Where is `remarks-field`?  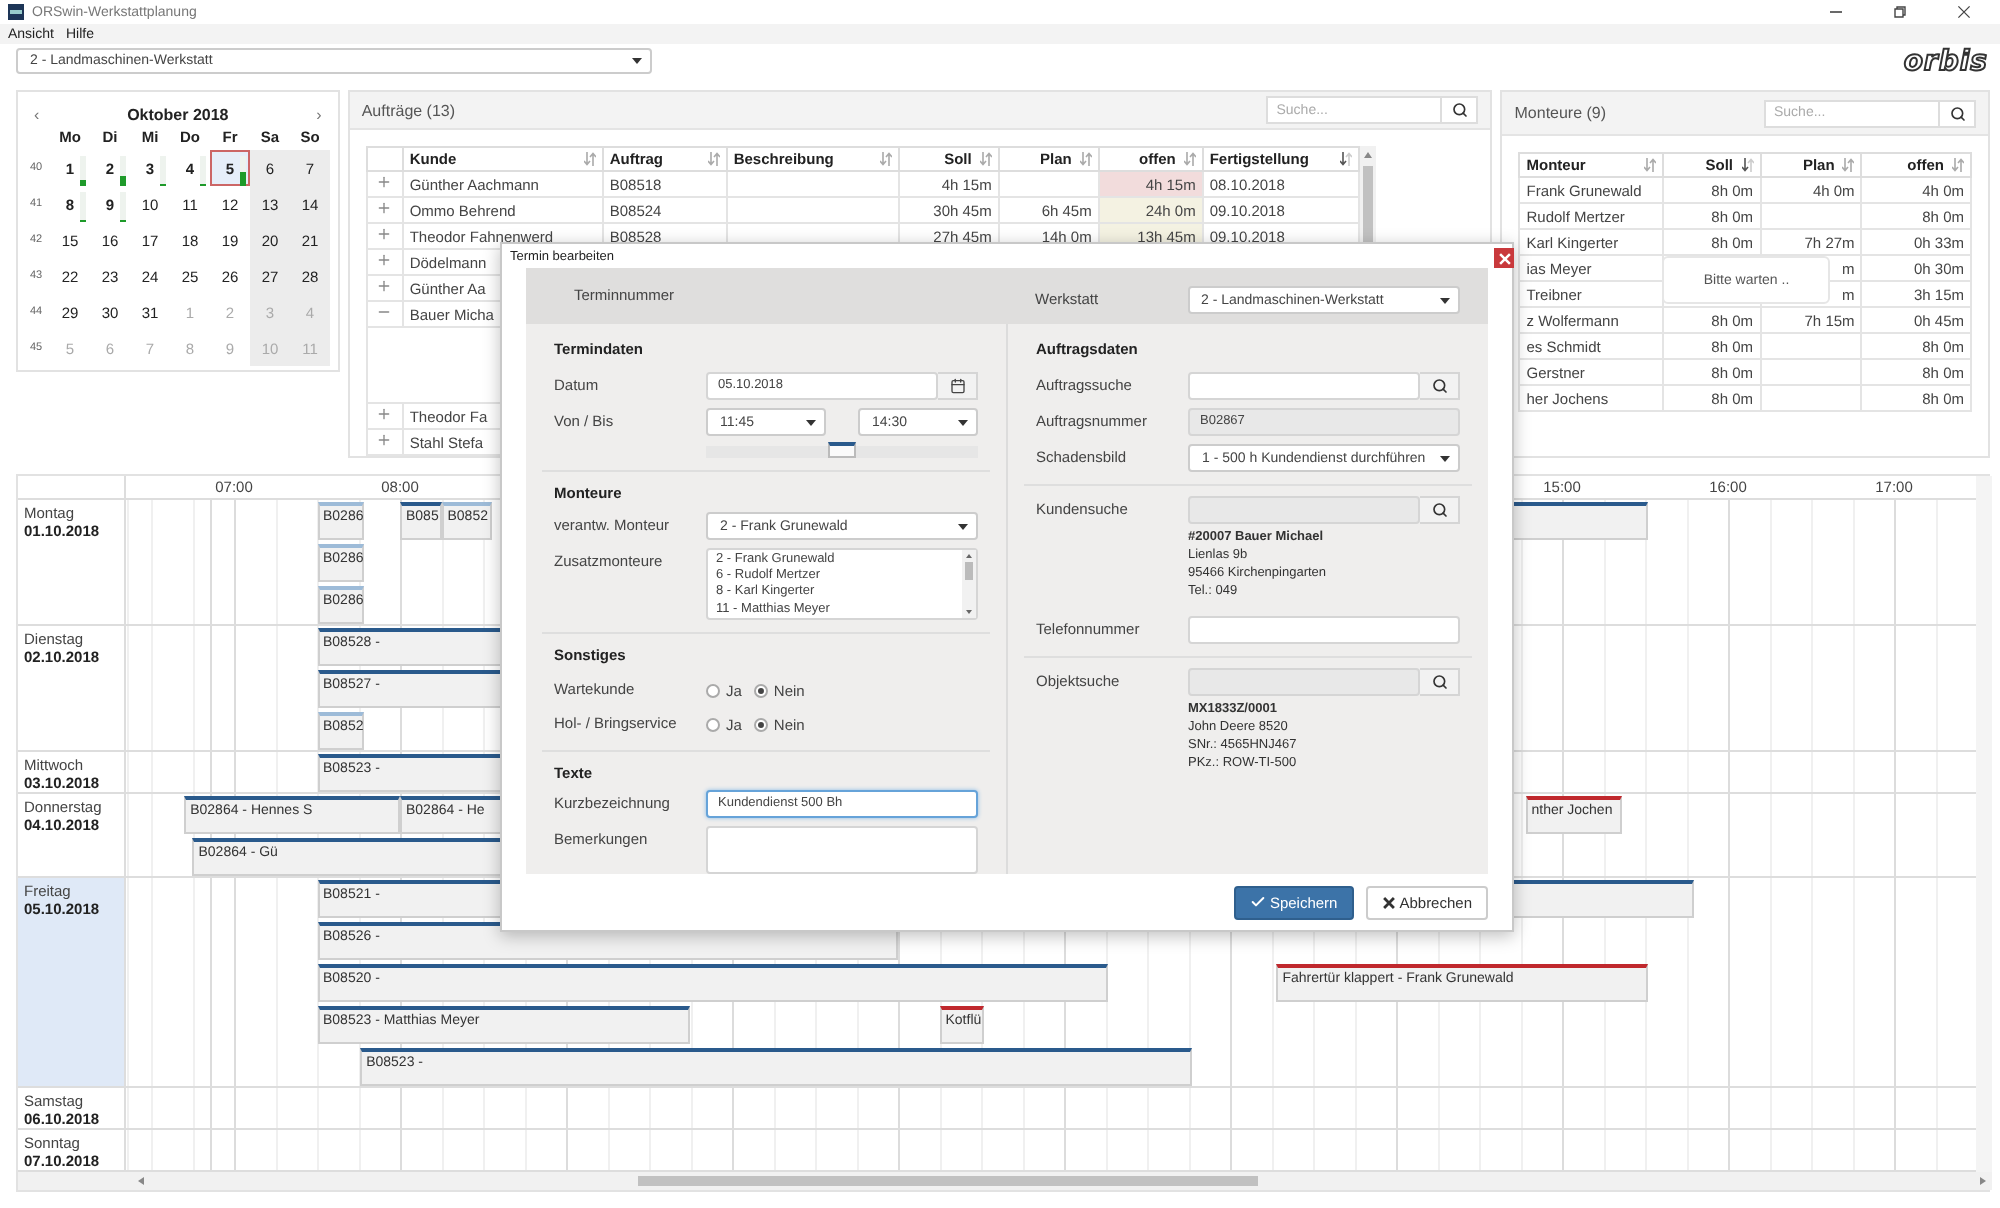 remarks-field is located at coordinates (842, 850).